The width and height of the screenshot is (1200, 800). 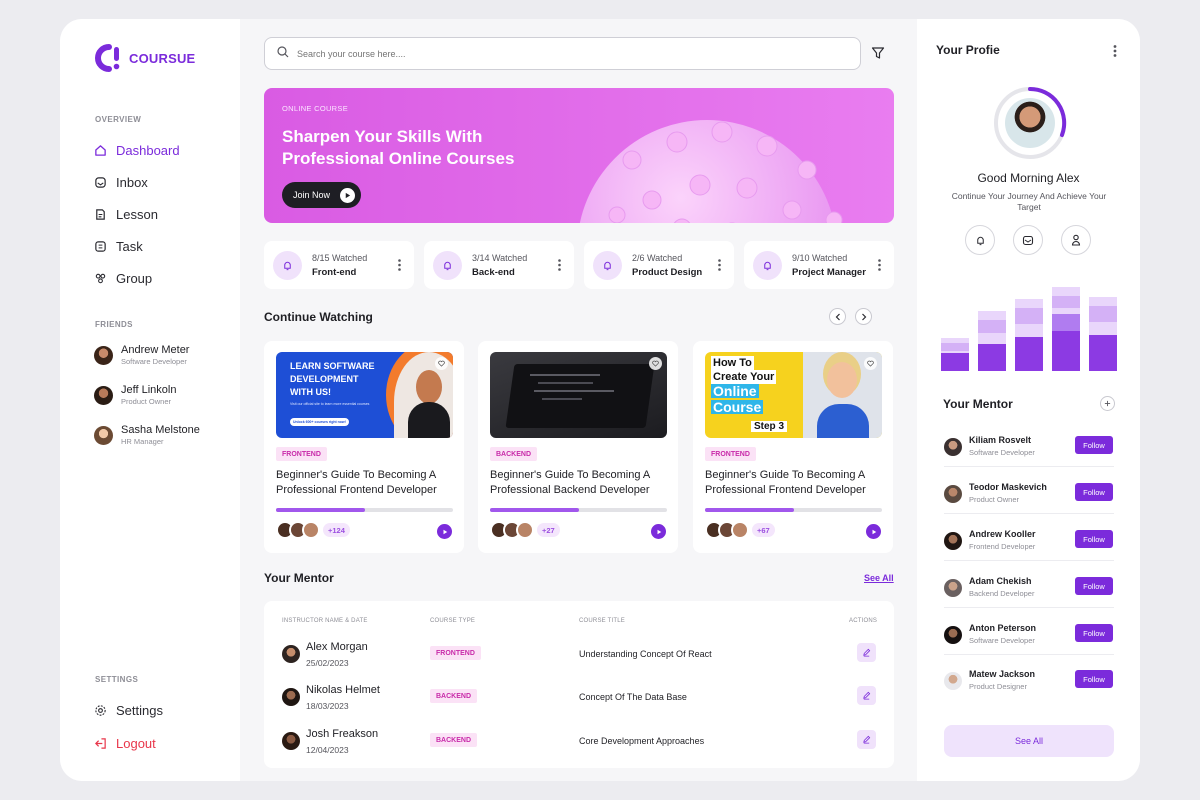 What do you see at coordinates (1076, 240) in the screenshot?
I see `user-button` at bounding box center [1076, 240].